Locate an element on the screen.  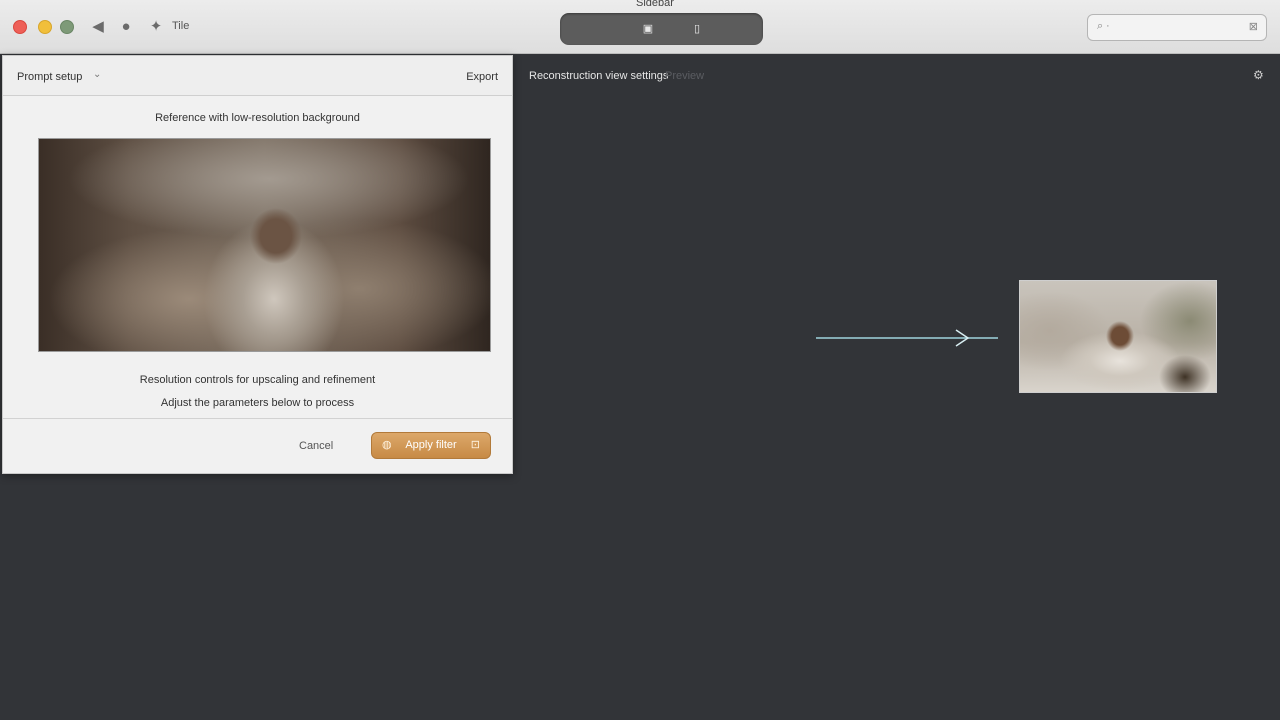
reference-image is located at coordinates (264, 245).